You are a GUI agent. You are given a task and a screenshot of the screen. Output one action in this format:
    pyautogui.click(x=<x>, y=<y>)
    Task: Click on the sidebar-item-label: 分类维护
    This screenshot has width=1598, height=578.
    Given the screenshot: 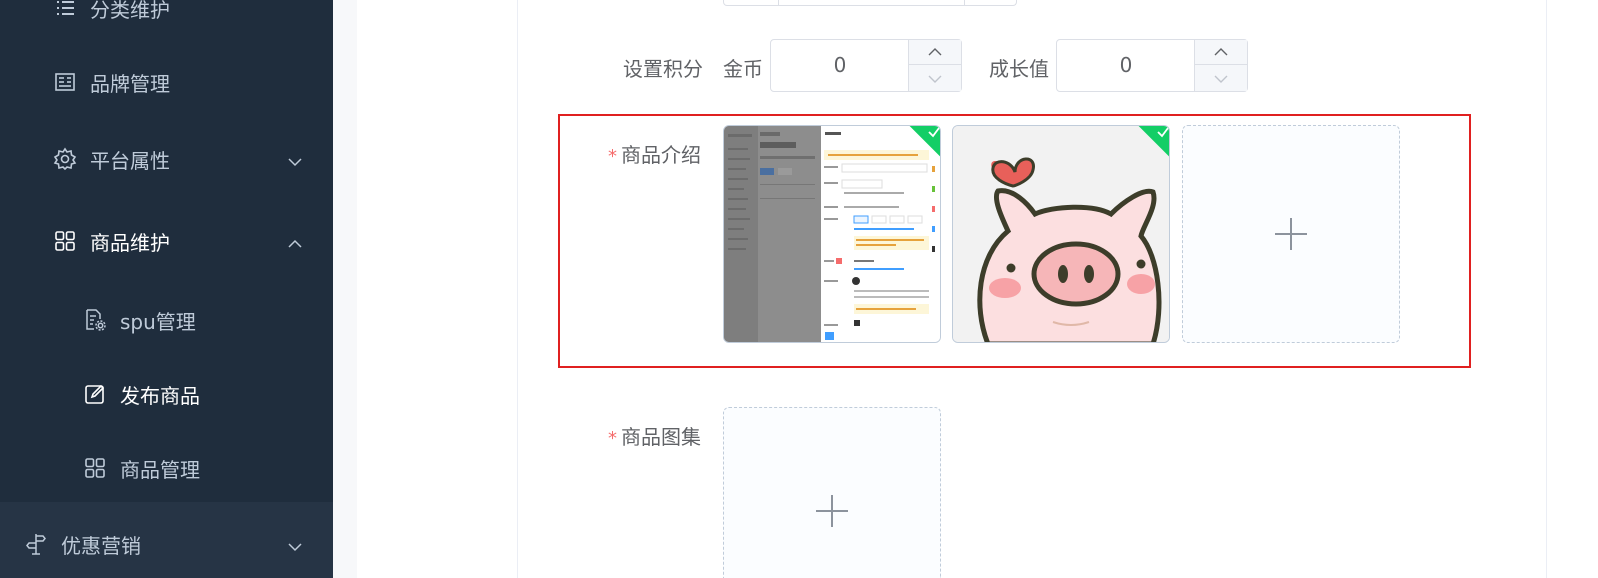 What is the action you would take?
    pyautogui.click(x=130, y=11)
    